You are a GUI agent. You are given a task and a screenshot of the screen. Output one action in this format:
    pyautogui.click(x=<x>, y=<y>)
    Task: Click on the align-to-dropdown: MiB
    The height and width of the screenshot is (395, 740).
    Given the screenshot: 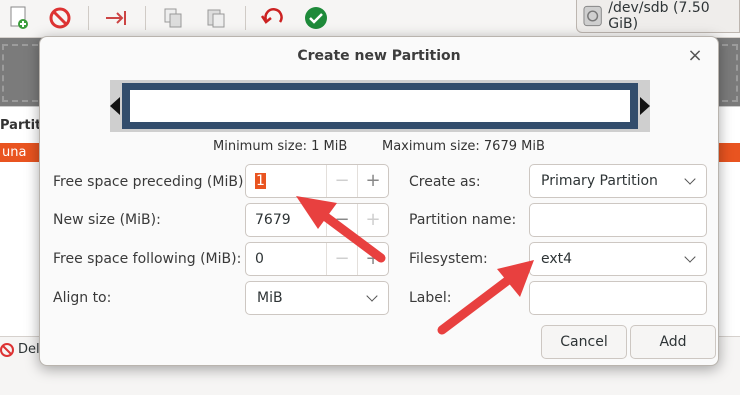 What is the action you would take?
    pyautogui.click(x=317, y=298)
    